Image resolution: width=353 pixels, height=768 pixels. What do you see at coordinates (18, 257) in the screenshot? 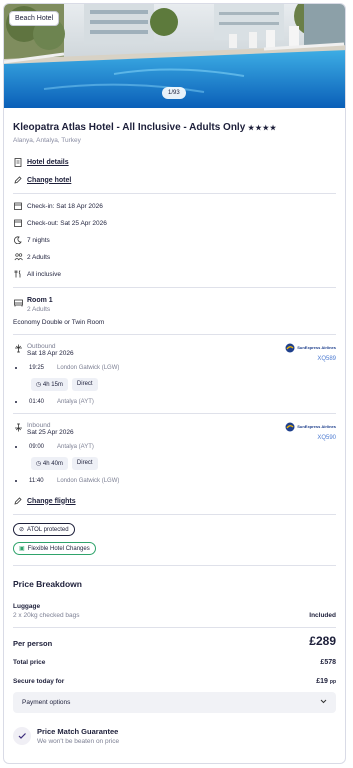
I see `people-icon` at bounding box center [18, 257].